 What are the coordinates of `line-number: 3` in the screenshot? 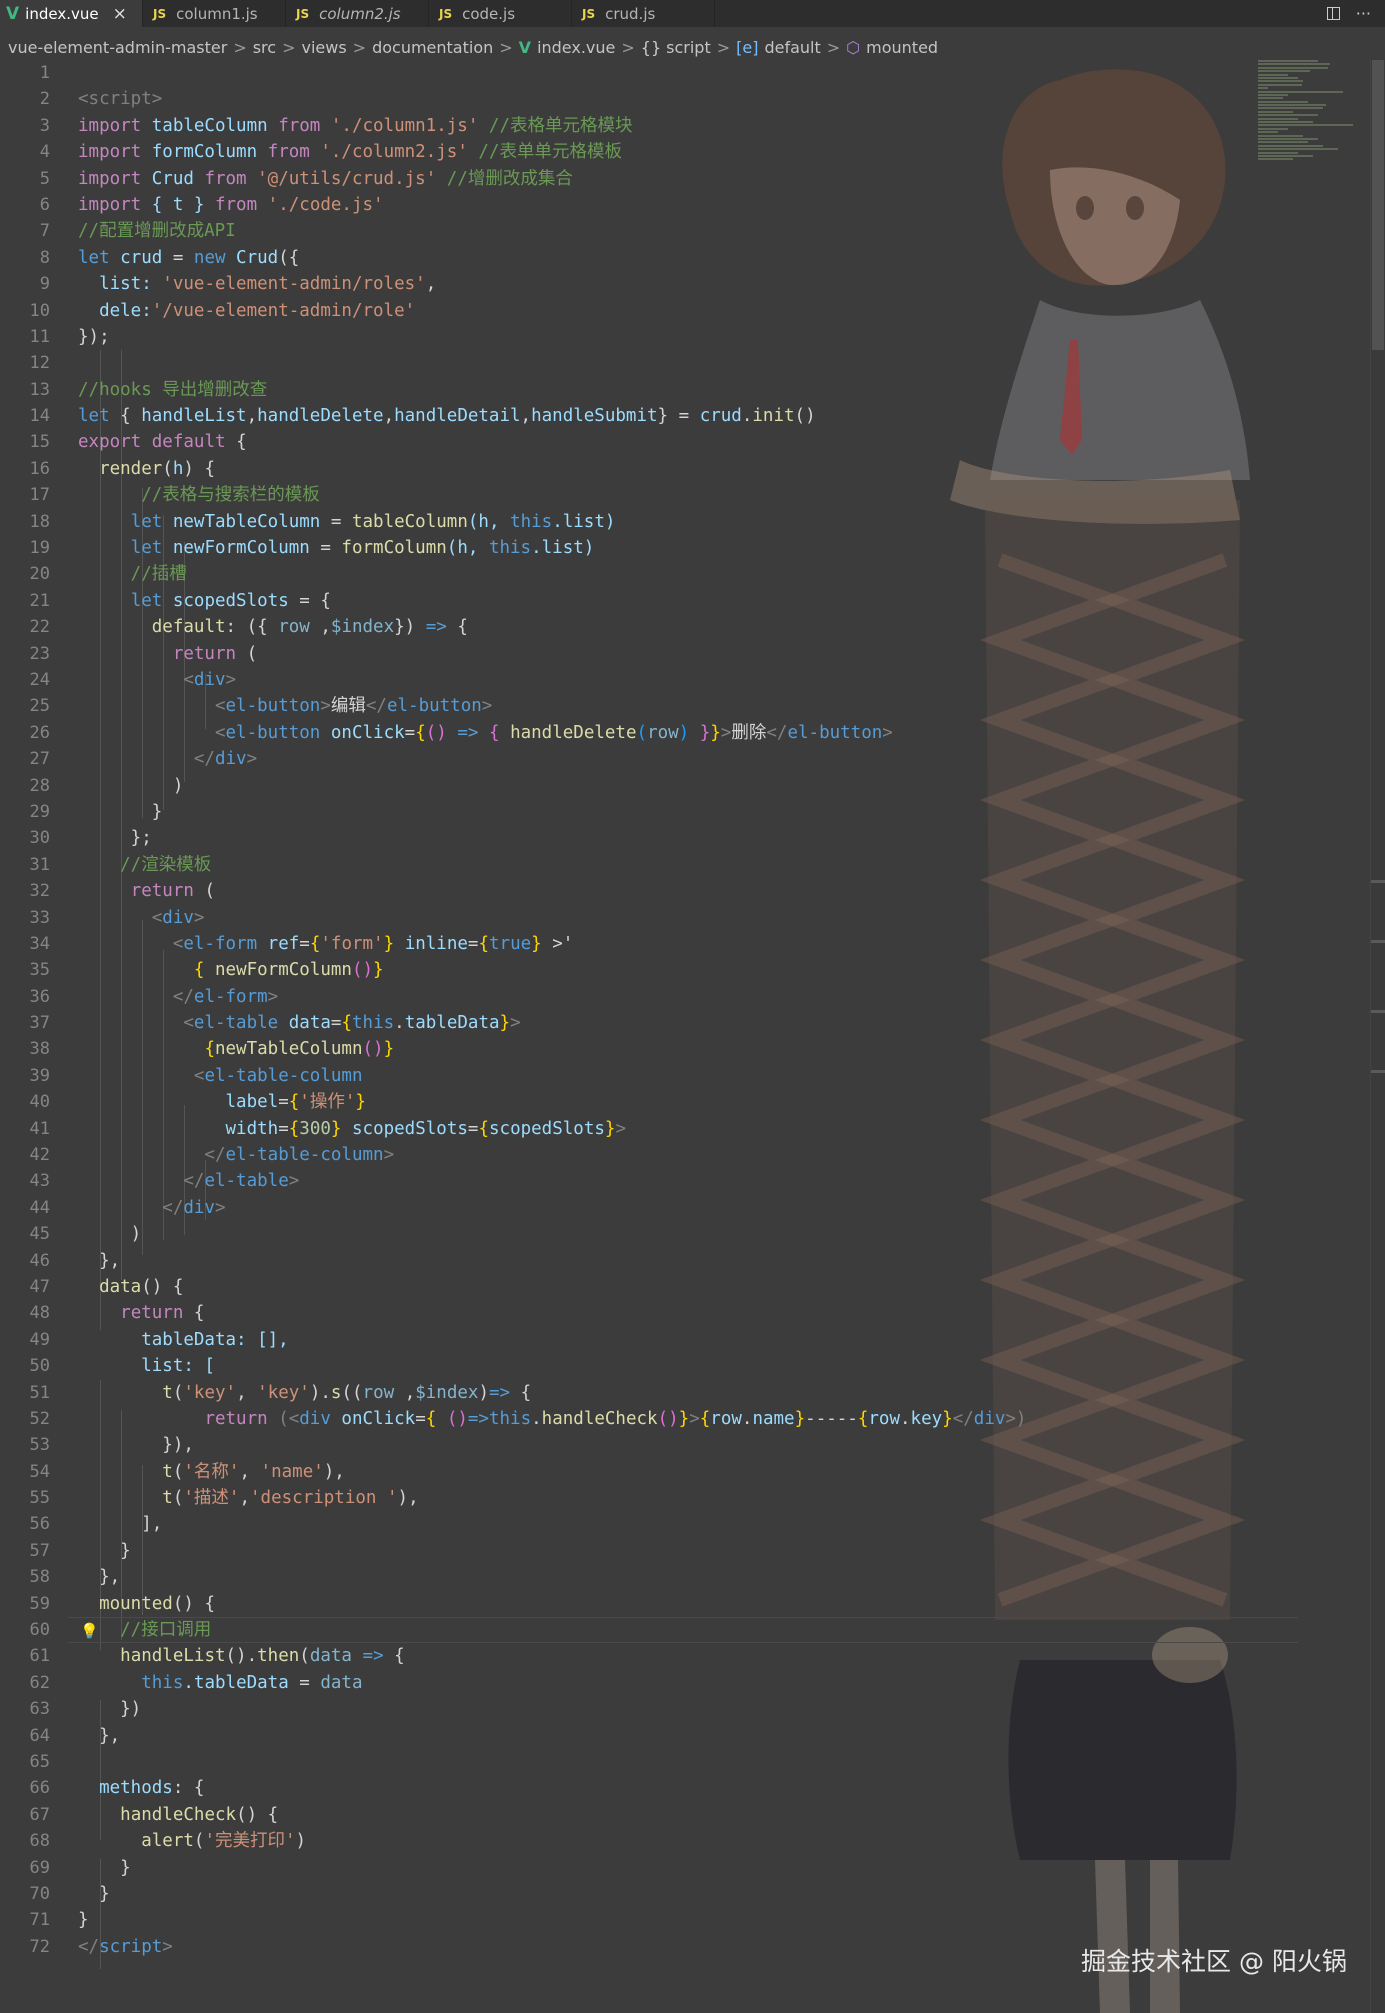 It's located at (44, 125).